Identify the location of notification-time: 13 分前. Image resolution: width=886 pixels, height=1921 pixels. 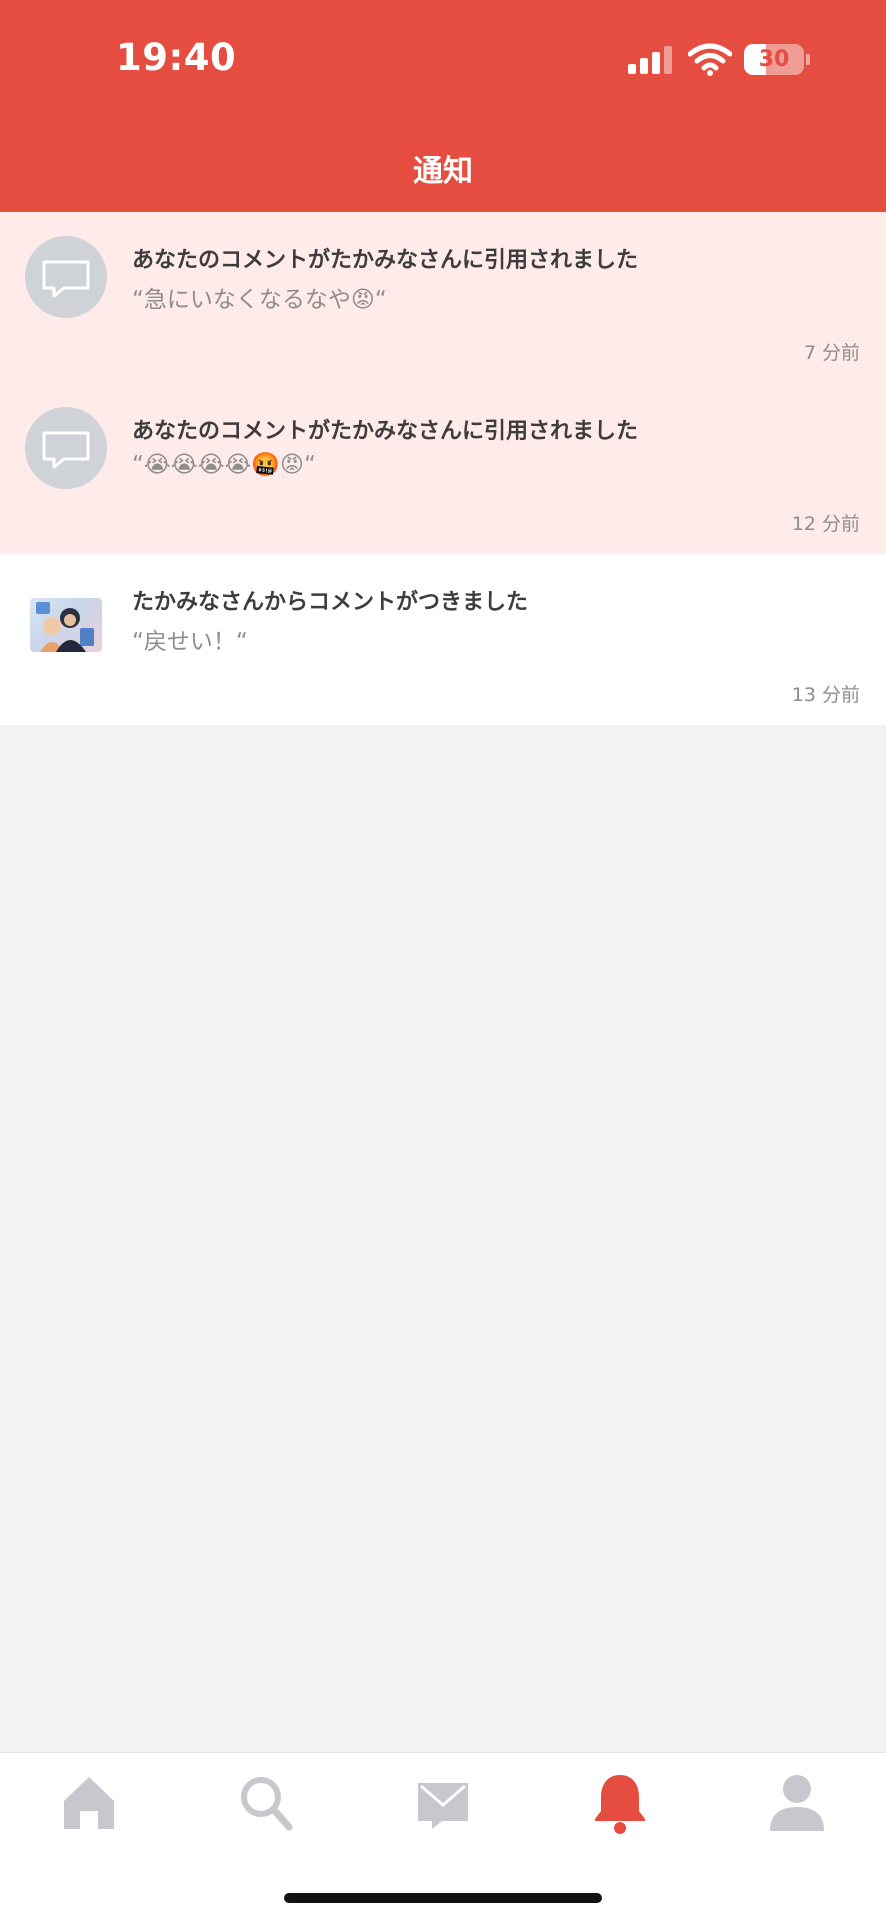
(825, 695).